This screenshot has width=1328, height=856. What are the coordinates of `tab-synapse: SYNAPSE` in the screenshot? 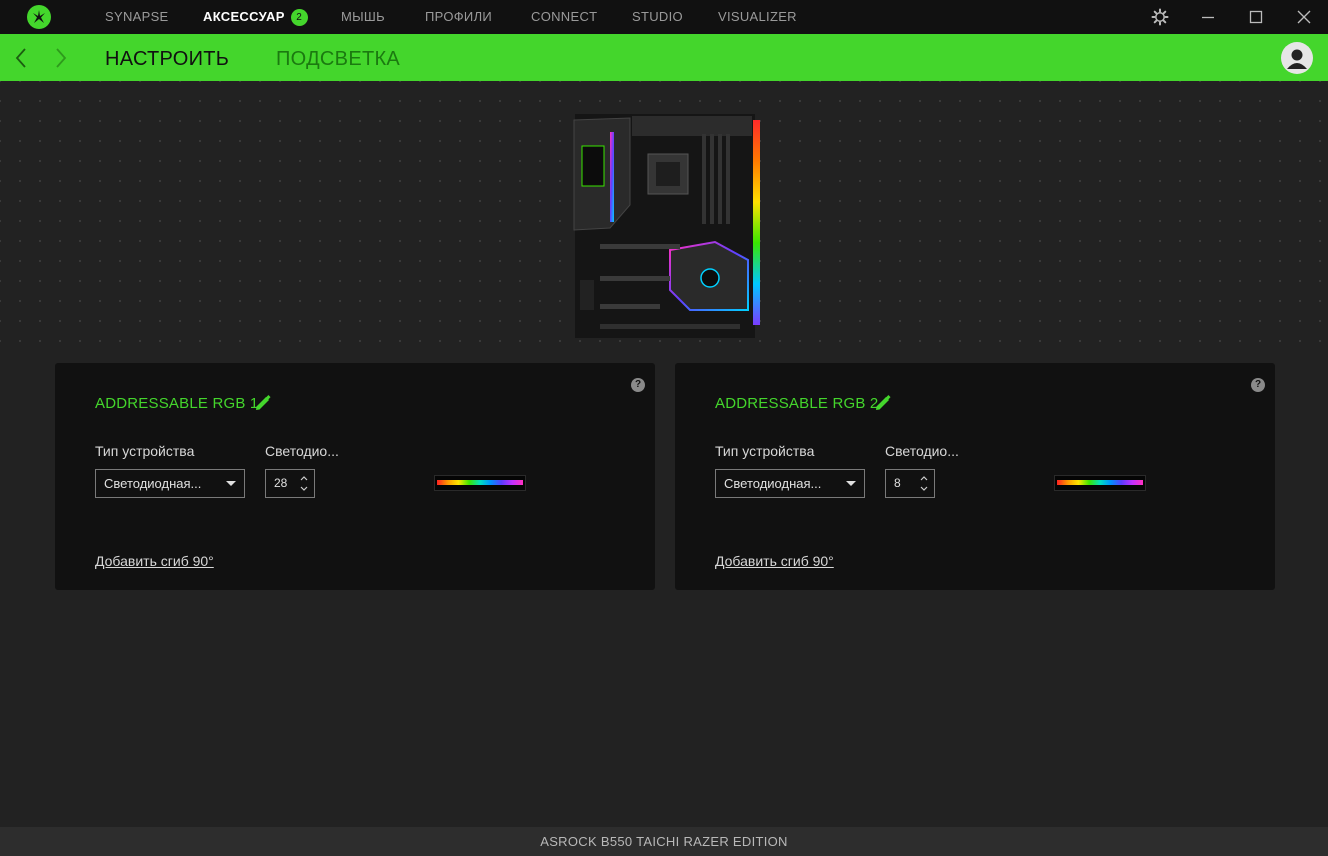 It's located at (137, 17).